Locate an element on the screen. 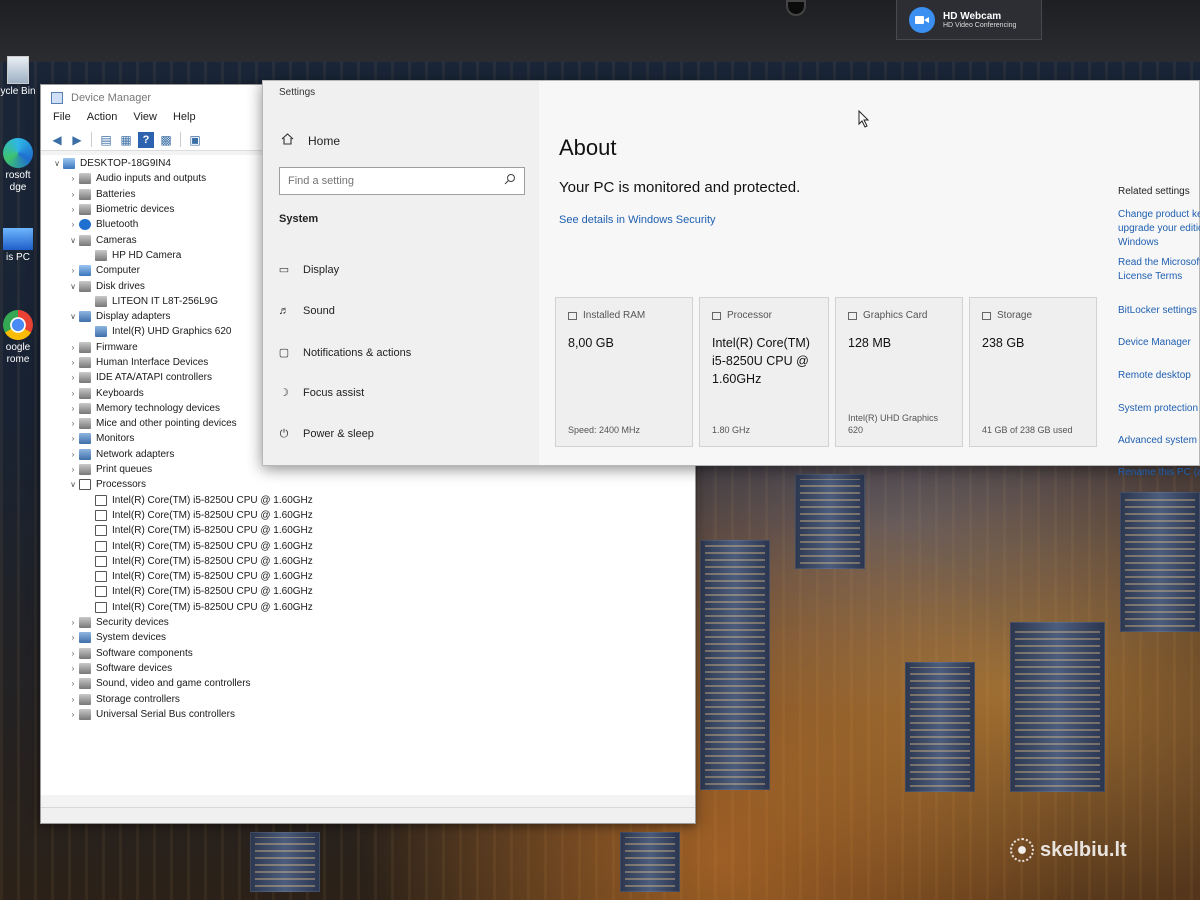 This screenshot has width=1200, height=900. dev-device-icon is located at coordinates (101, 332).